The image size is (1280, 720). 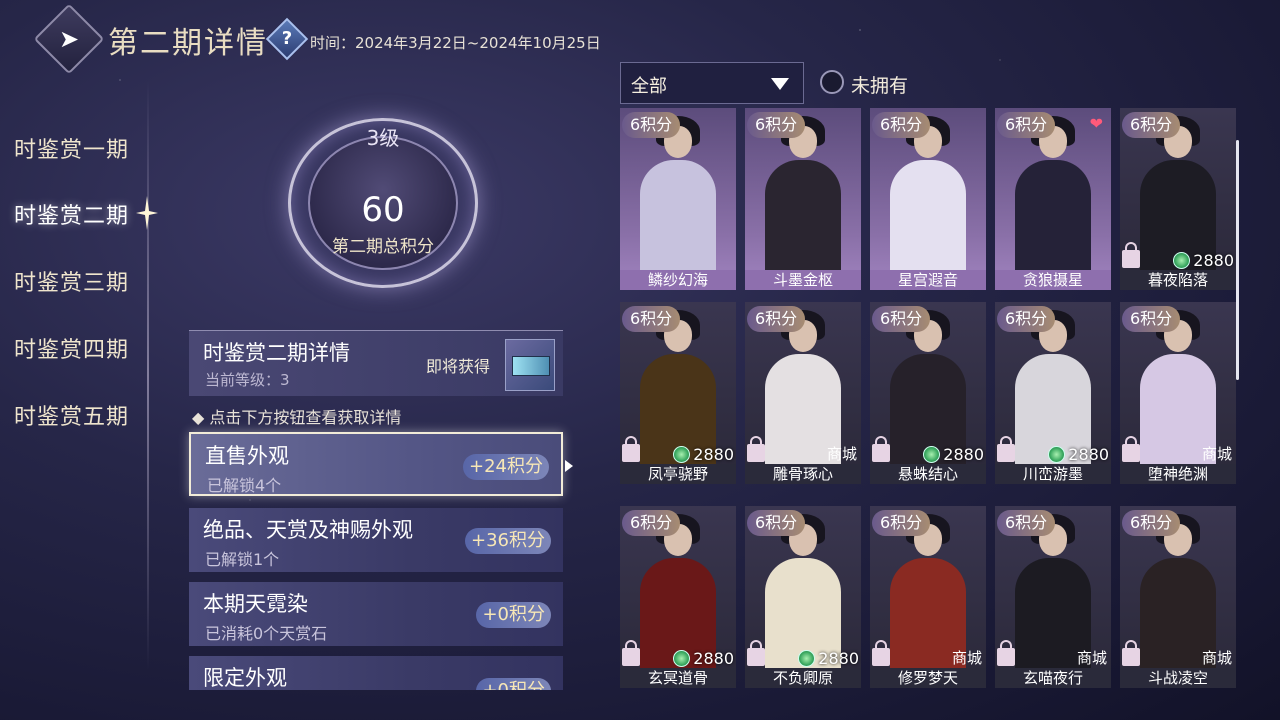 I want to click on source-sub: 已解锁1个, so click(x=242, y=559).